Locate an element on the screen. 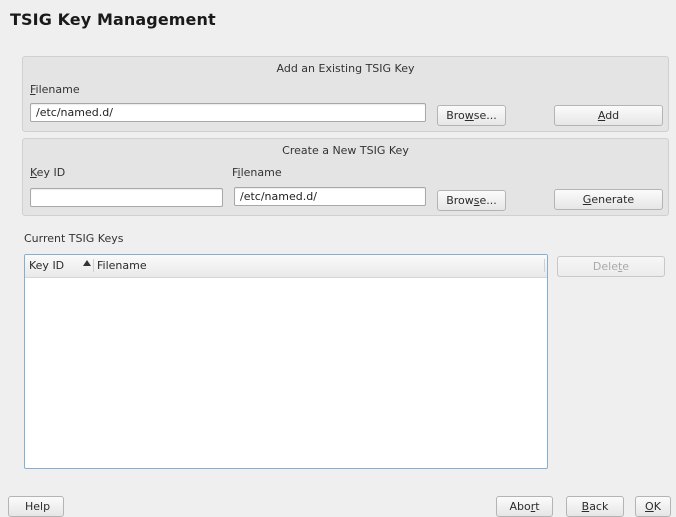 This screenshot has height=517, width=676. existing-filename-input is located at coordinates (228, 112).